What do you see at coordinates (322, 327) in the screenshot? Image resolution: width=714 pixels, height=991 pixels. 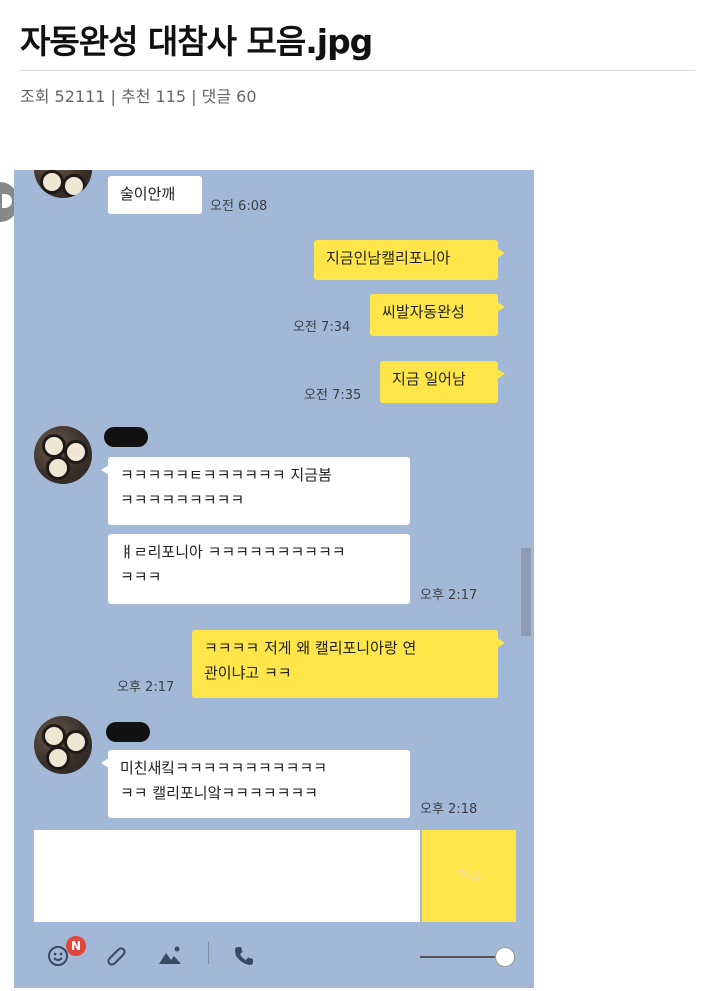 I see `message-time: 오전 7:34` at bounding box center [322, 327].